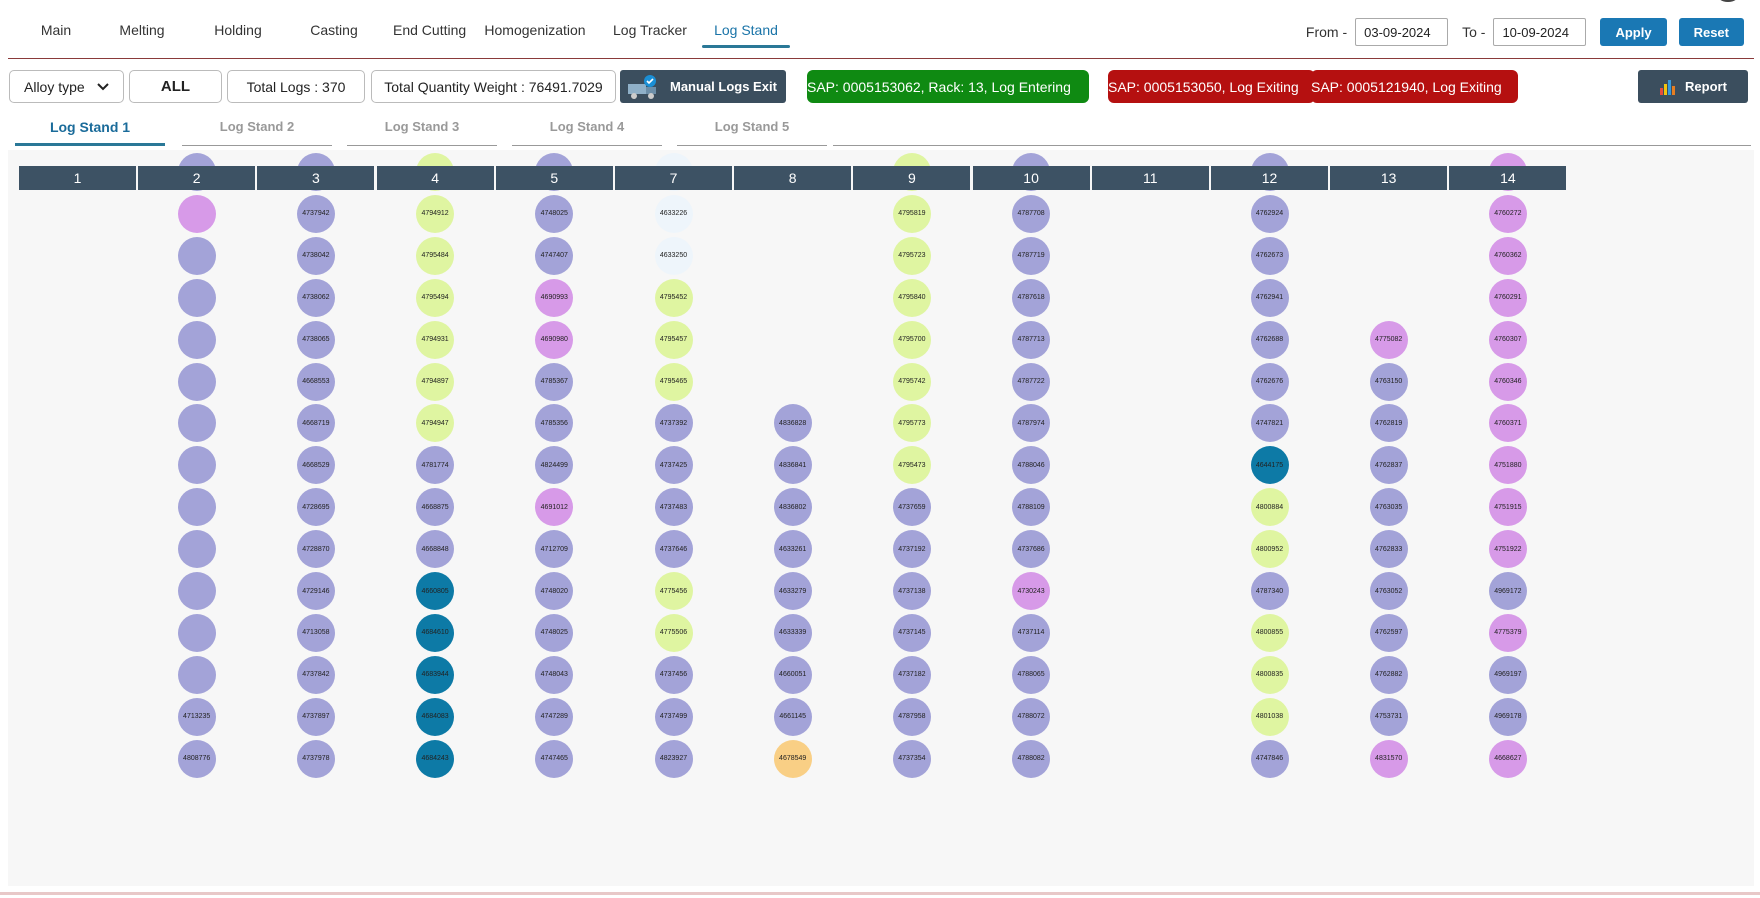  What do you see at coordinates (315, 465) in the screenshot?
I see `log-circle: 4668529` at bounding box center [315, 465].